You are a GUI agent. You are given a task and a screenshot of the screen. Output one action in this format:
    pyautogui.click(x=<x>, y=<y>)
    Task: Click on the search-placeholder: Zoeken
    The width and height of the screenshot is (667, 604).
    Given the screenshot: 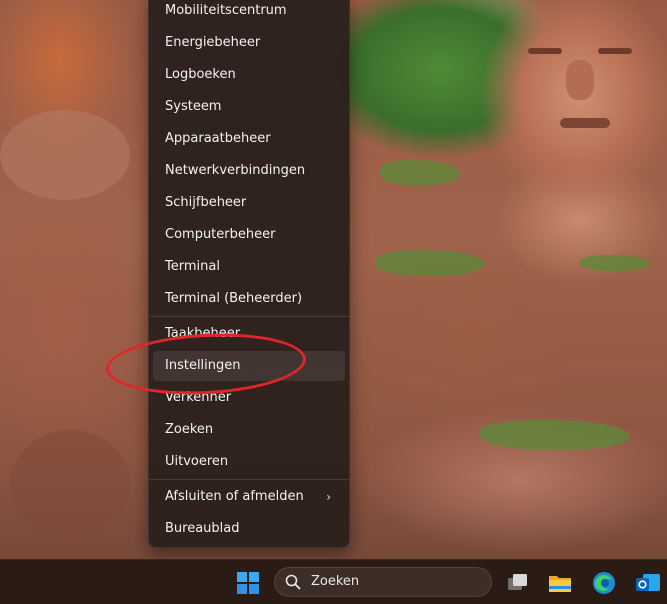 What is the action you would take?
    pyautogui.click(x=335, y=581)
    